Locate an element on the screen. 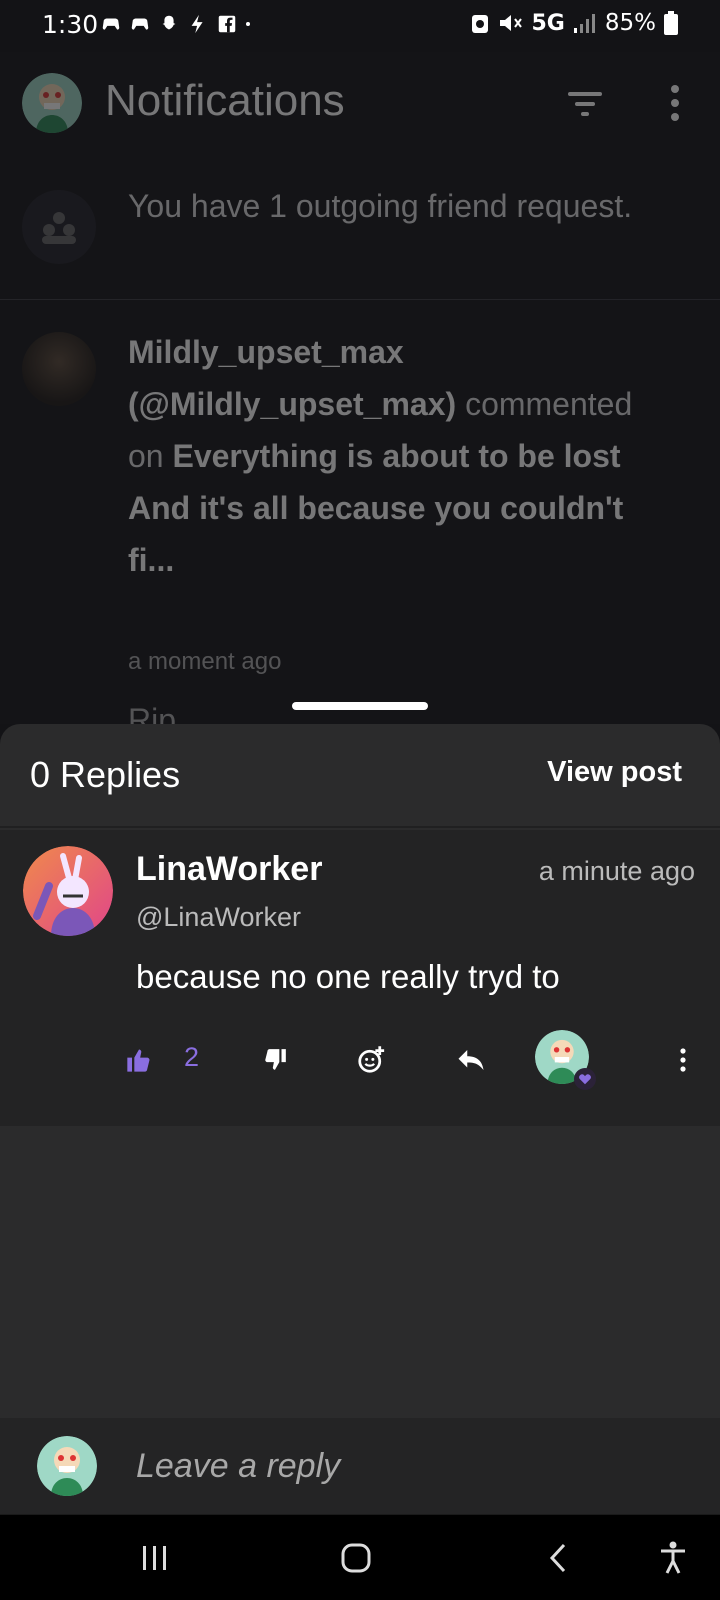 Image resolution: width=720 pixels, height=1600 pixels. home-button is located at coordinates (356, 1558).